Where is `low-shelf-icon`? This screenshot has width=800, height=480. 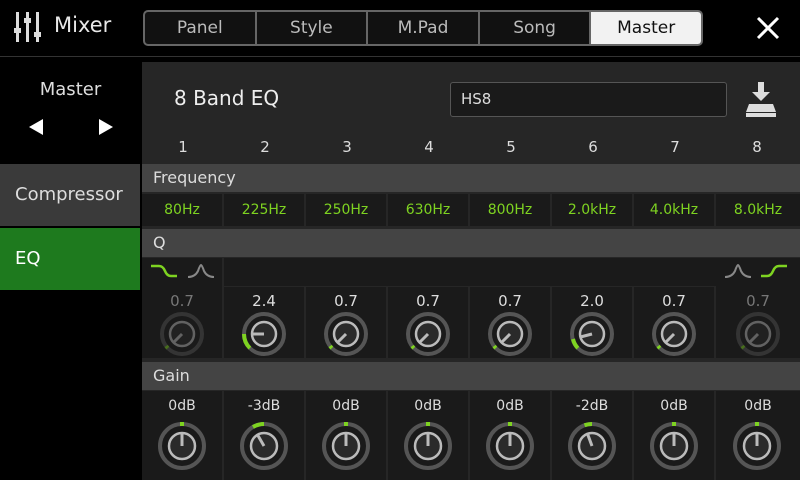
low-shelf-icon is located at coordinates (164, 271).